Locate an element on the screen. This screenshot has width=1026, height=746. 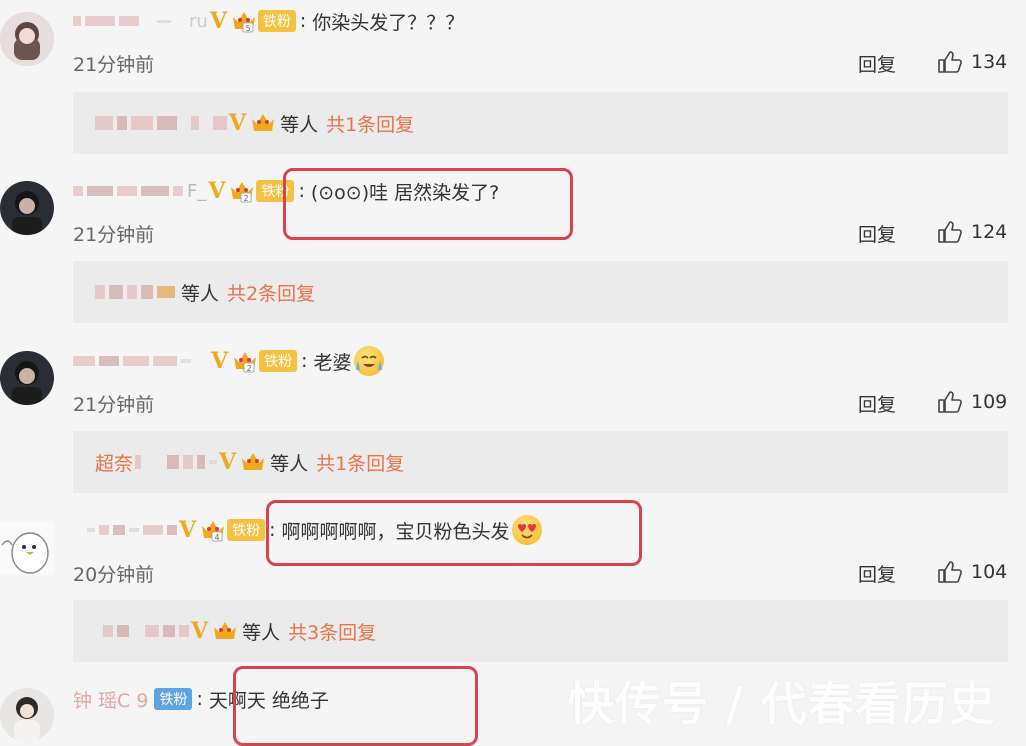
like-button: 134 is located at coordinates (972, 62).